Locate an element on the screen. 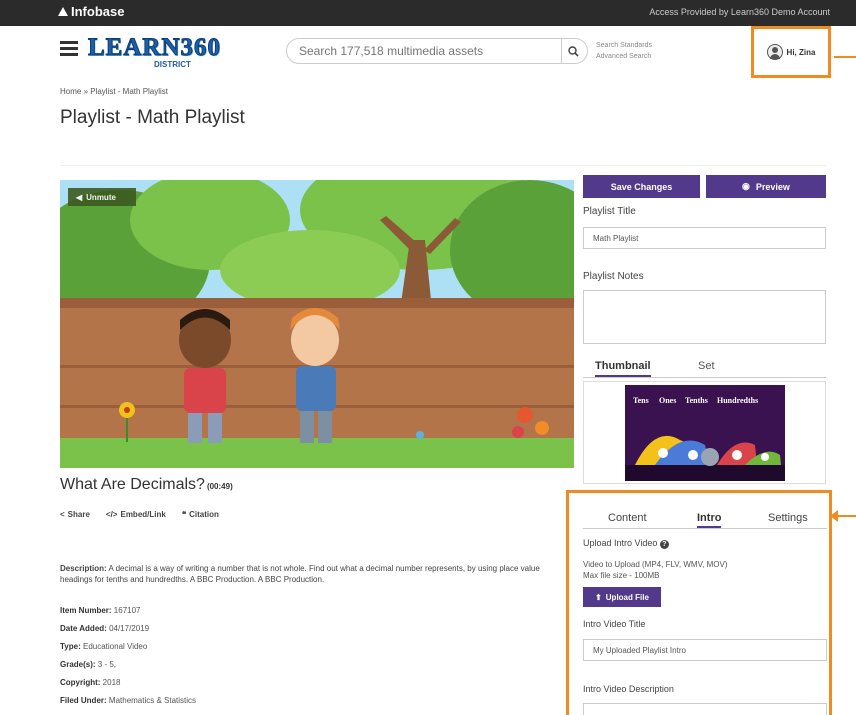 This screenshot has width=856, height=715. meta-label: Item Number: is located at coordinates (86, 610).